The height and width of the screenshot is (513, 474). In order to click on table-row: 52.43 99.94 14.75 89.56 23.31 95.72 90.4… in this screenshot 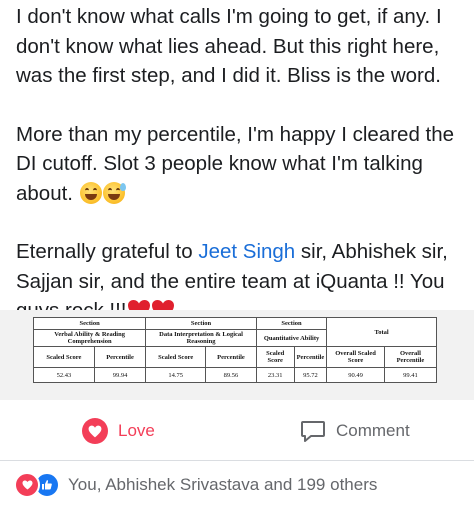, I will do `click(235, 375)`.